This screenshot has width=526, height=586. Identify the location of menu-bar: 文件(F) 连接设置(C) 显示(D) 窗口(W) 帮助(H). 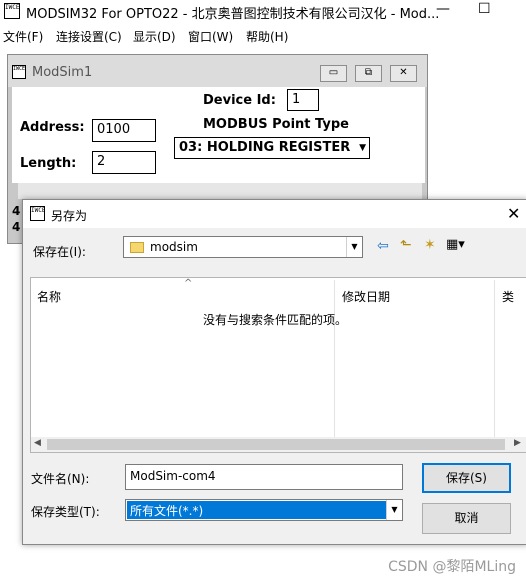
(263, 35).